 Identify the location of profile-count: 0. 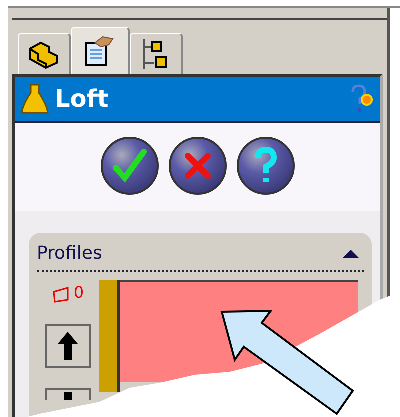
(79, 293).